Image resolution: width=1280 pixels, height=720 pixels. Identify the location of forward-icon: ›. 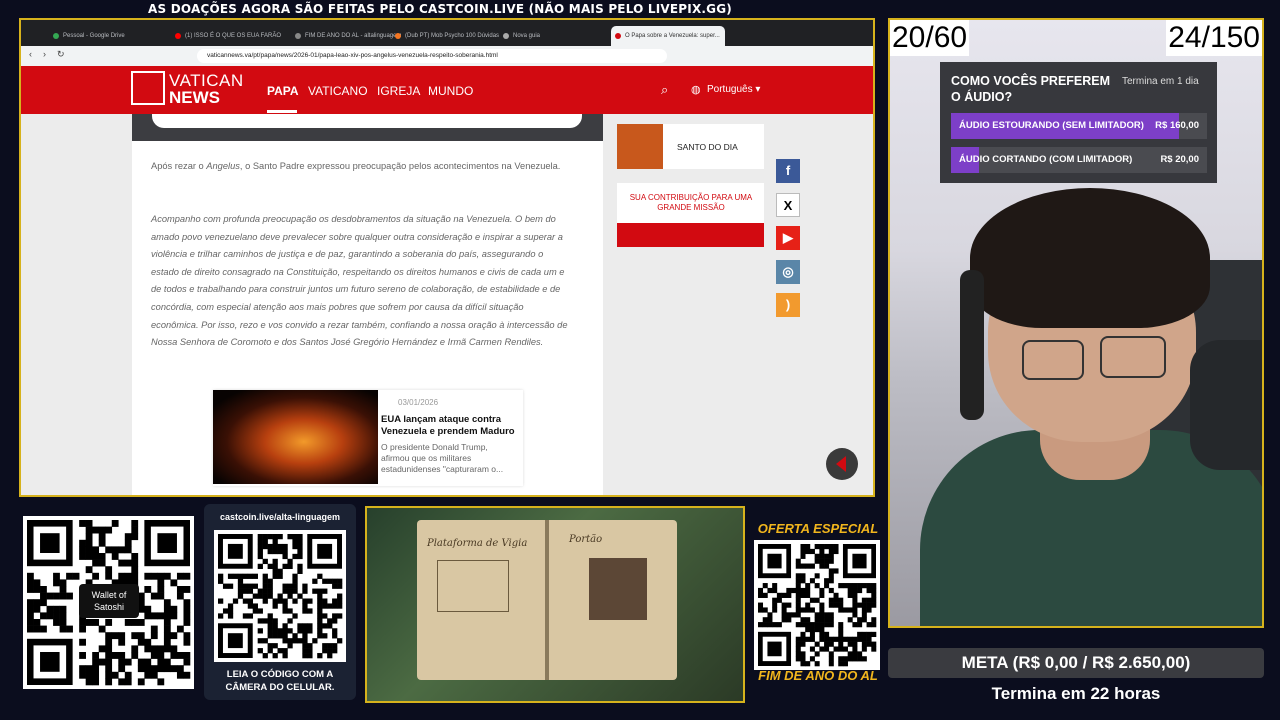
(44, 54).